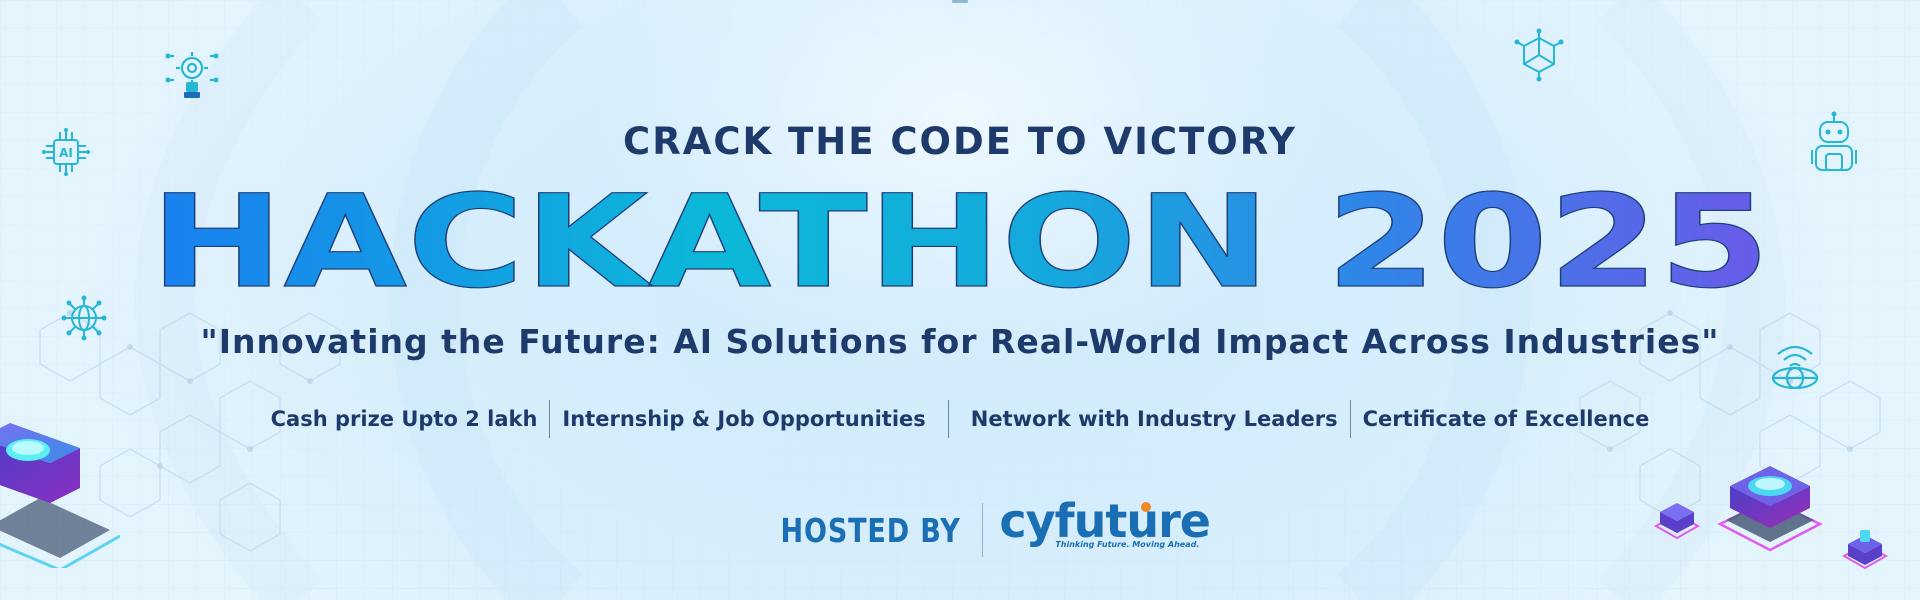 The height and width of the screenshot is (600, 1920). I want to click on platform-cube-left, so click(60, 495).